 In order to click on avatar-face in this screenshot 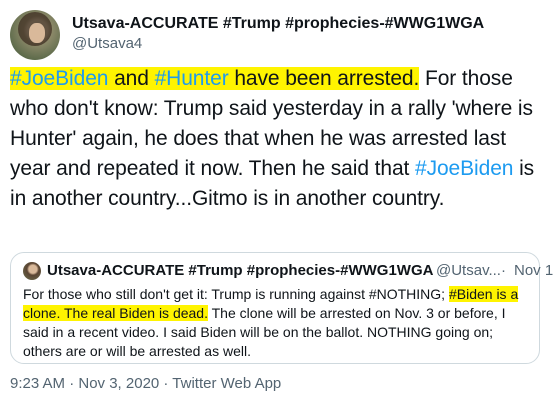, I will do `click(37, 33)`.